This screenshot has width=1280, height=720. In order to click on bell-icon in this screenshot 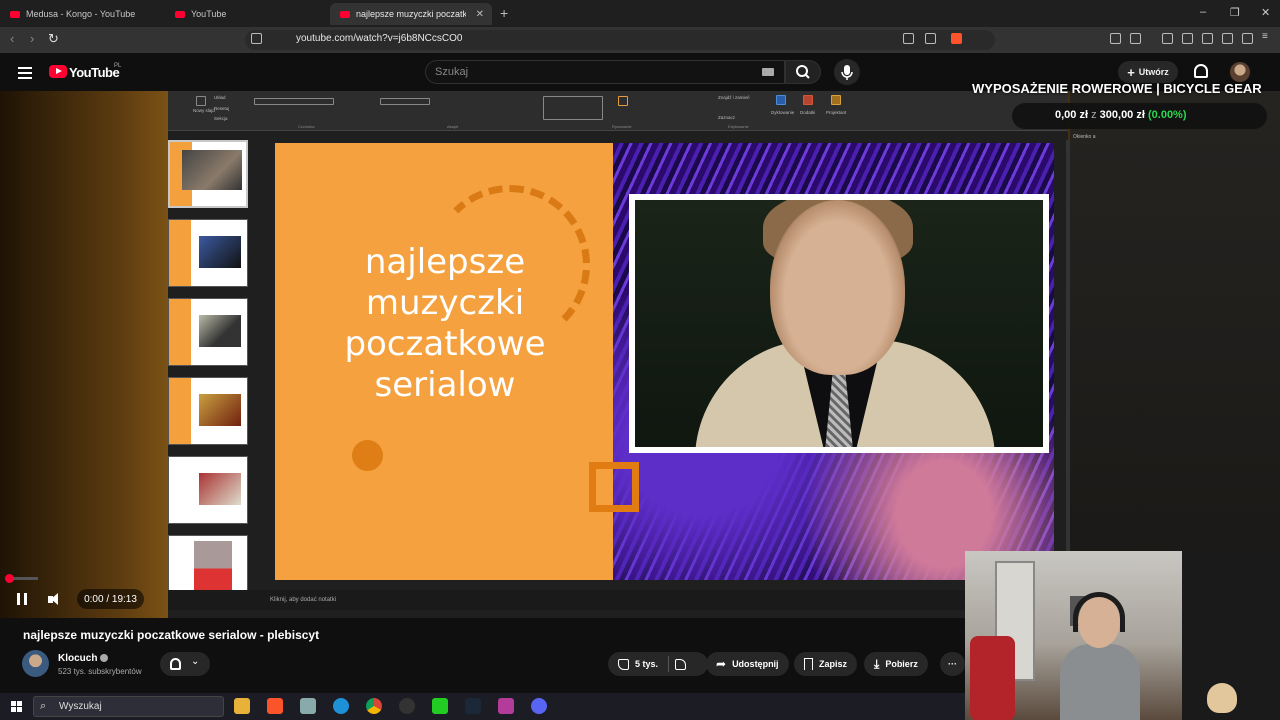, I will do `click(175, 664)`.